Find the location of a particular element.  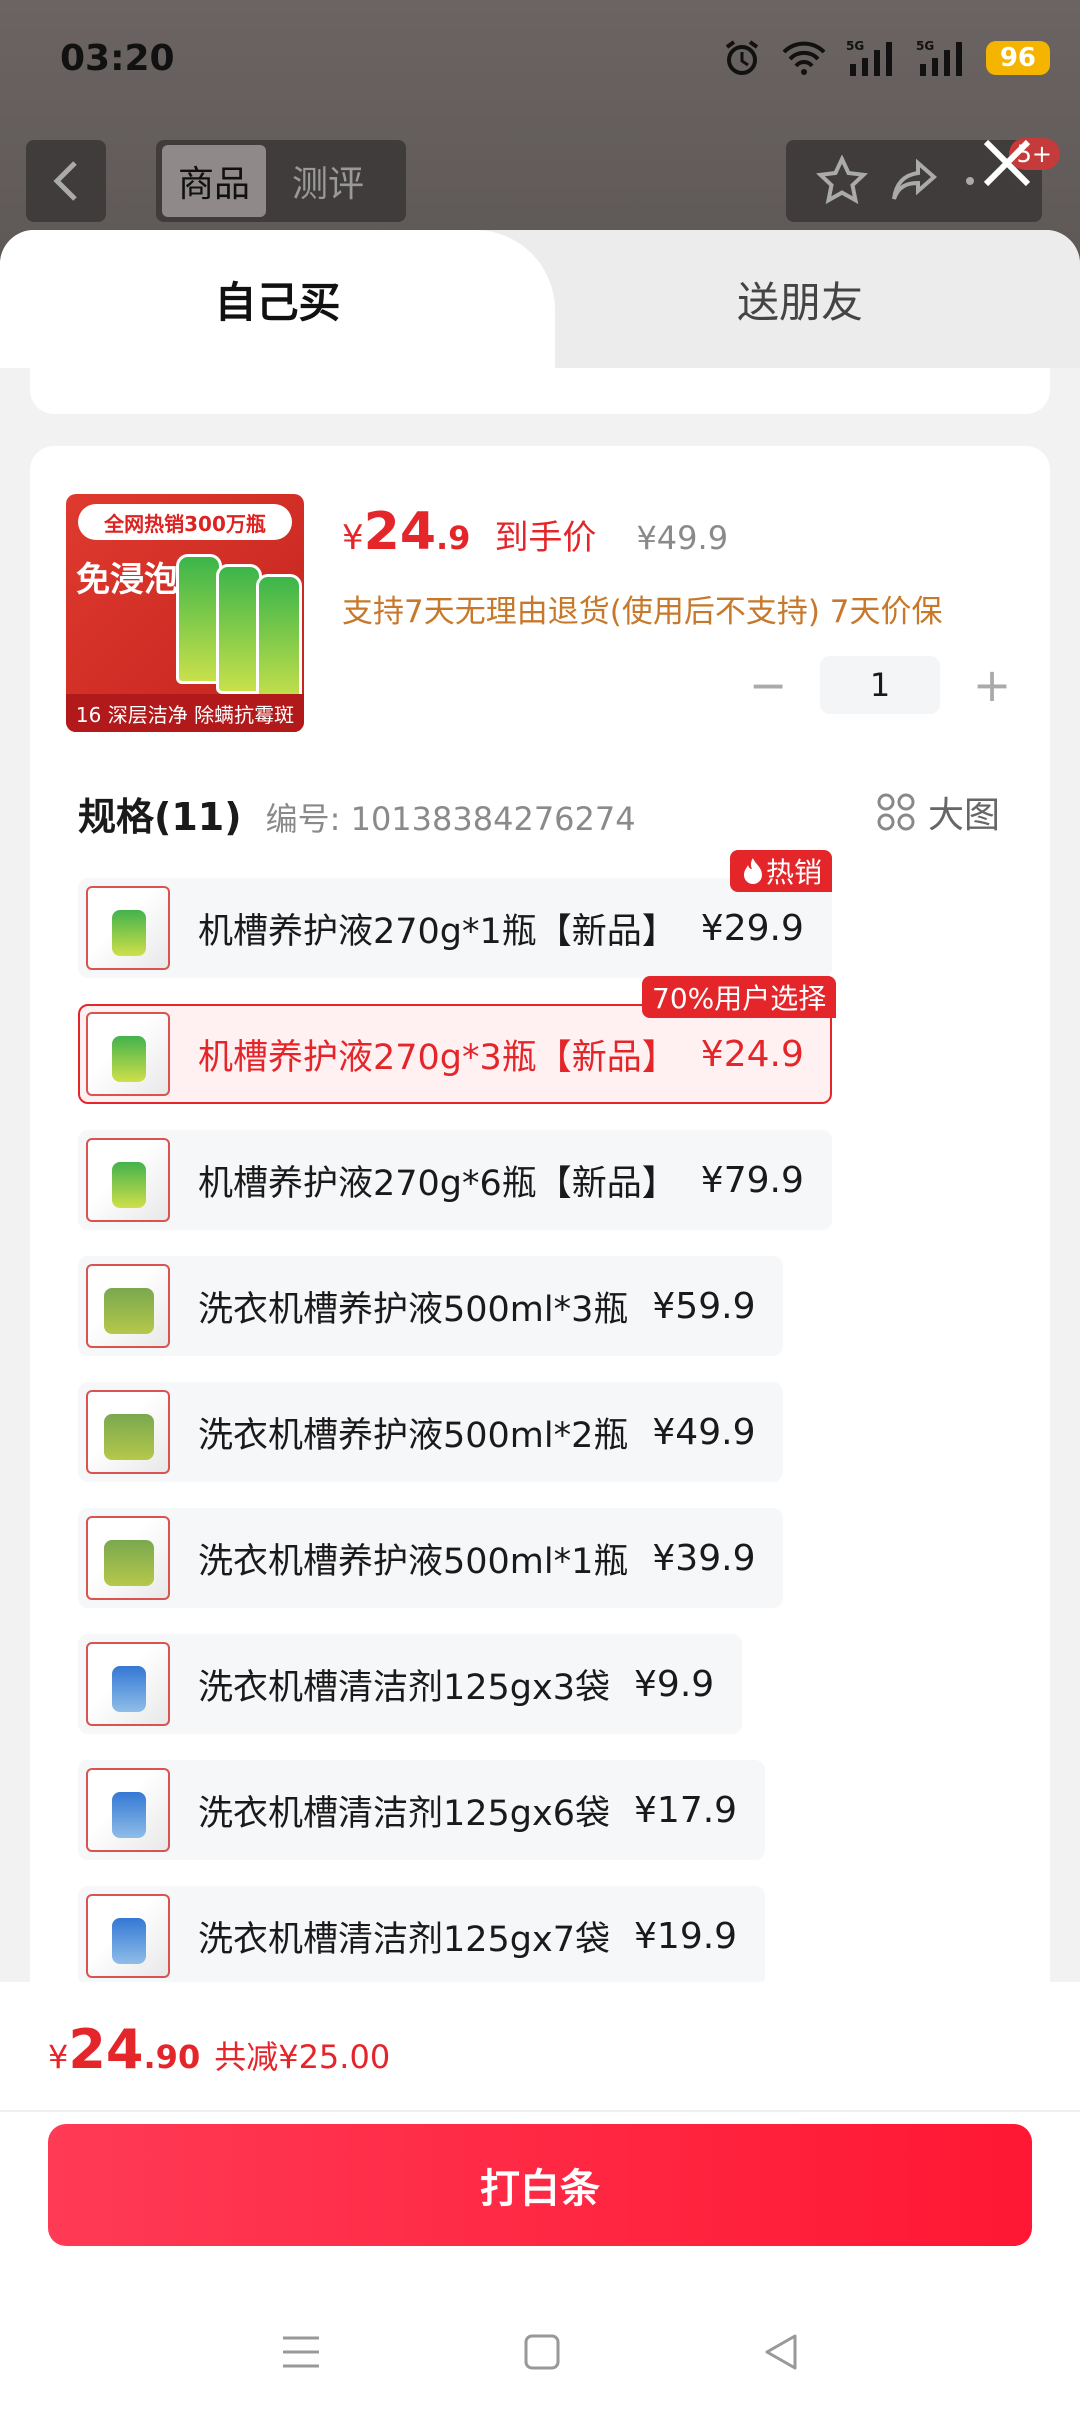

total-integer: 24 is located at coordinates (106, 2049).